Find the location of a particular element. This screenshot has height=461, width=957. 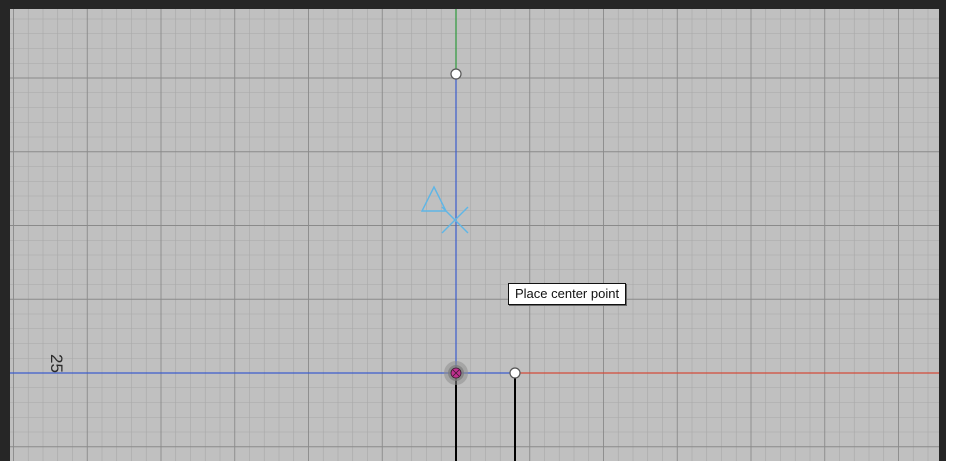

triangle-cross-cursor-icon is located at coordinates (444, 209).